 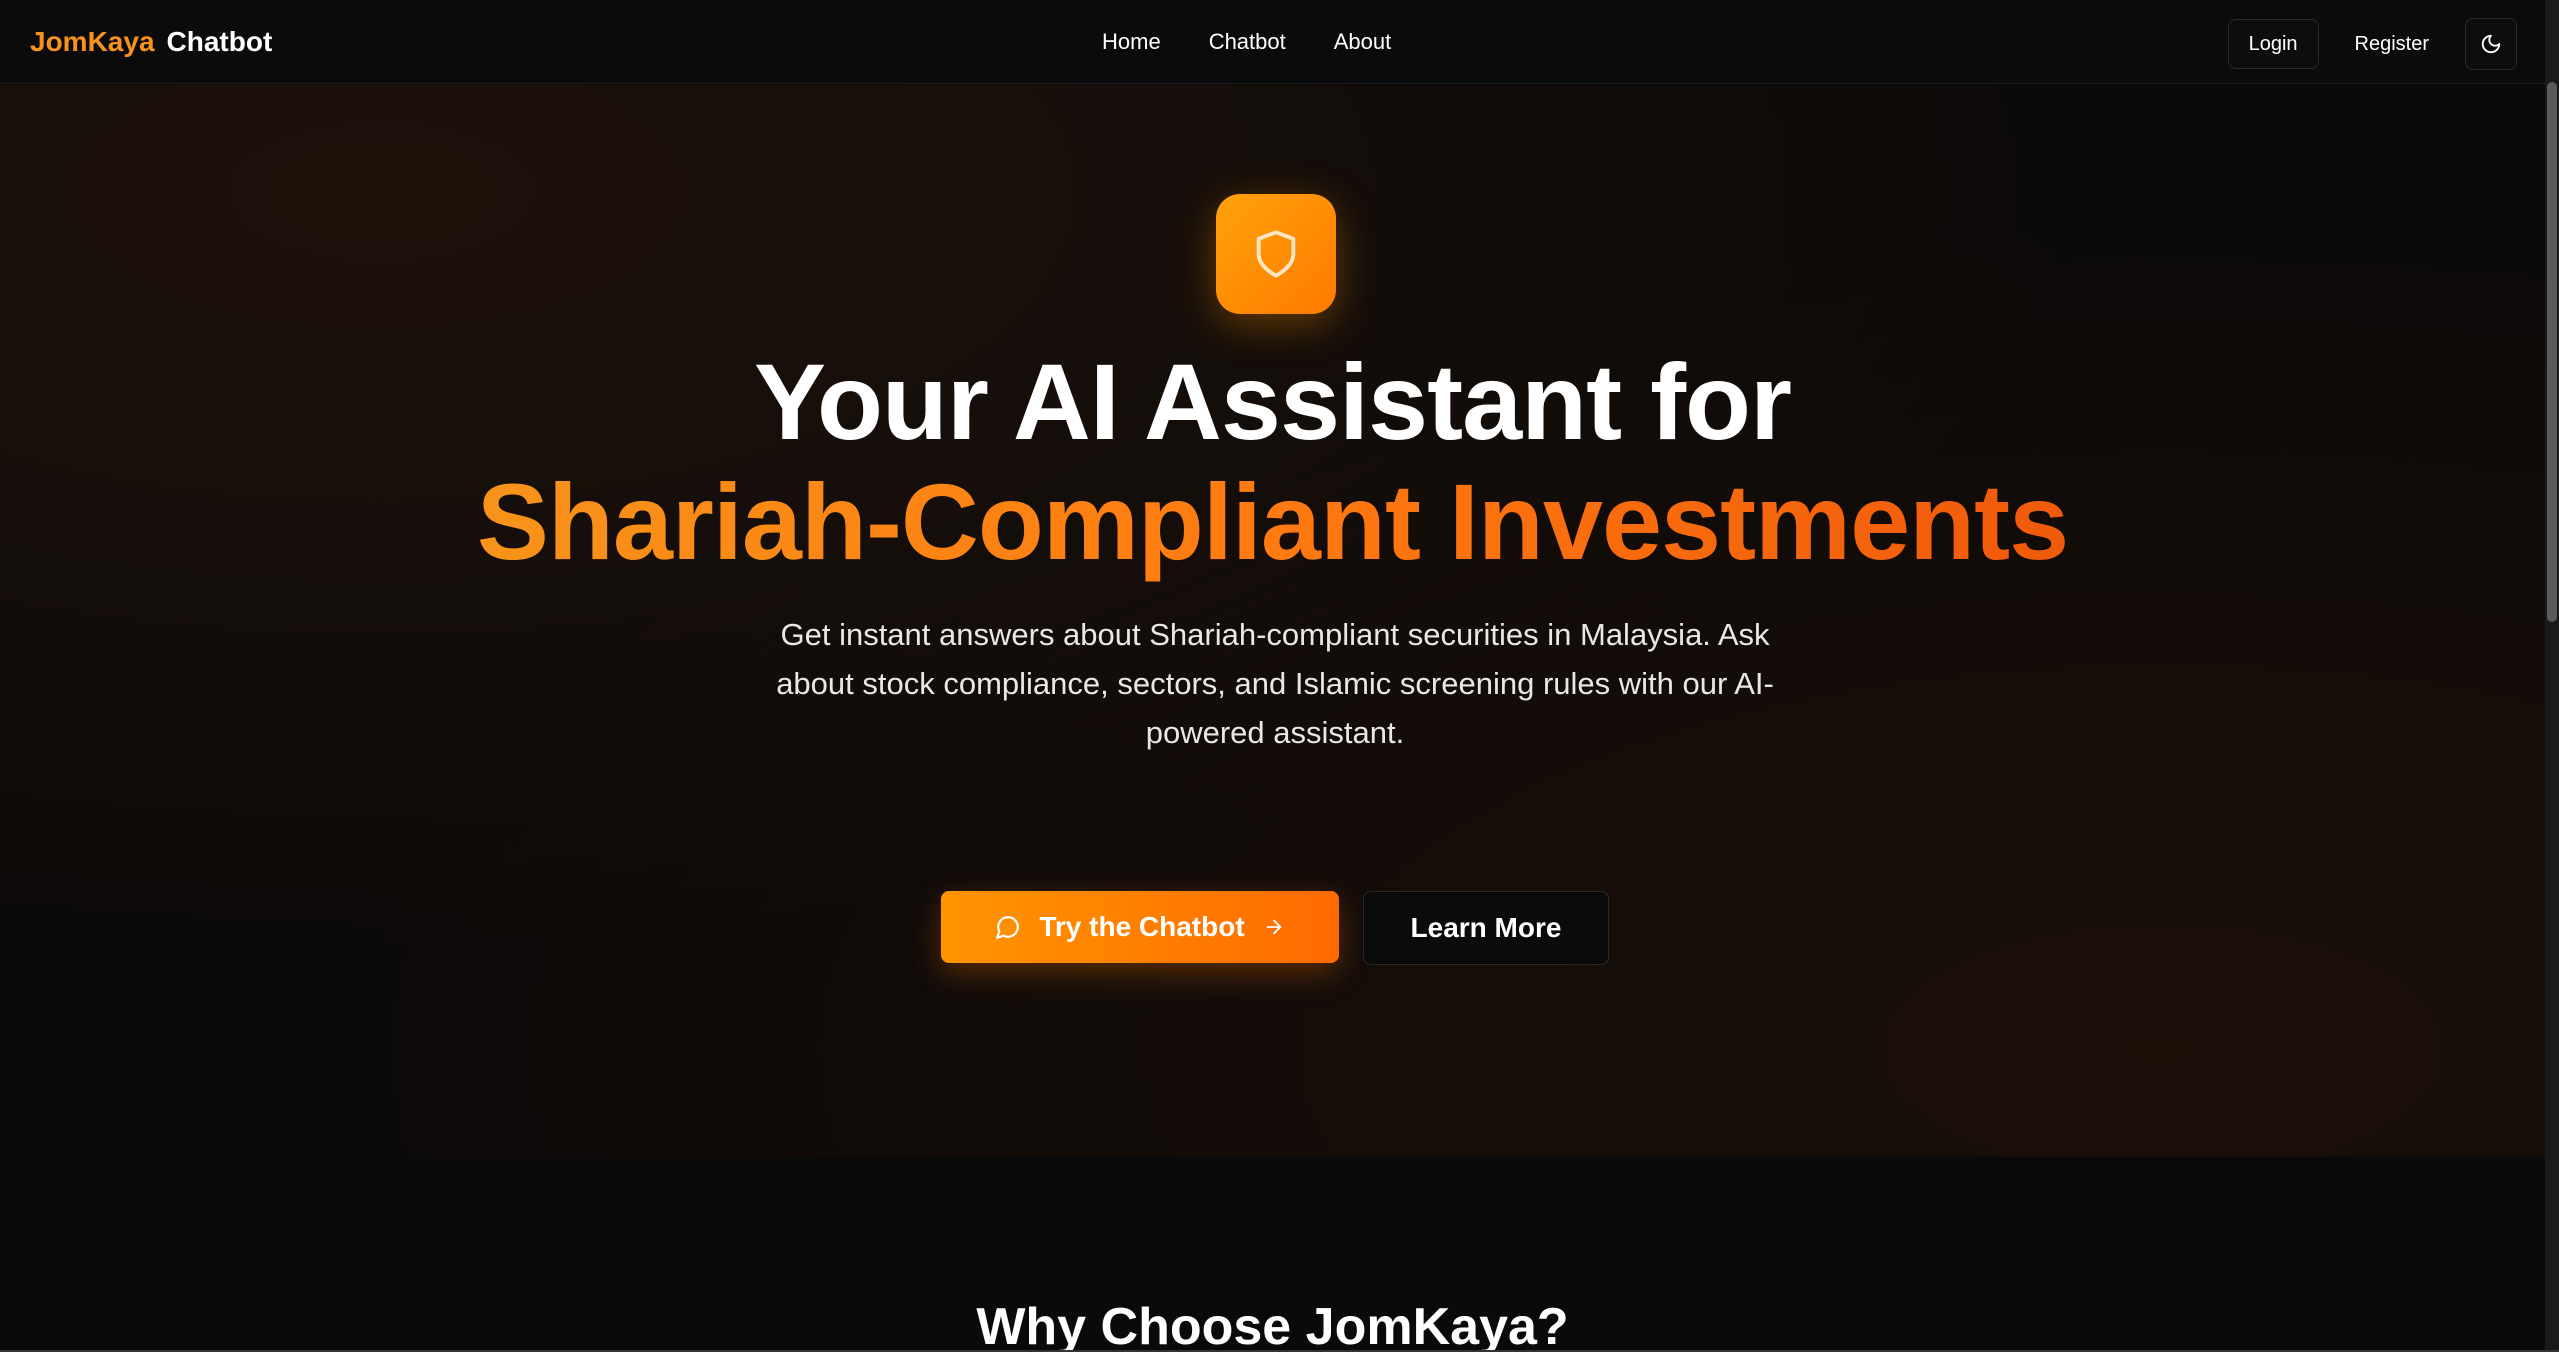 I want to click on moon-icon, so click(x=2491, y=44).